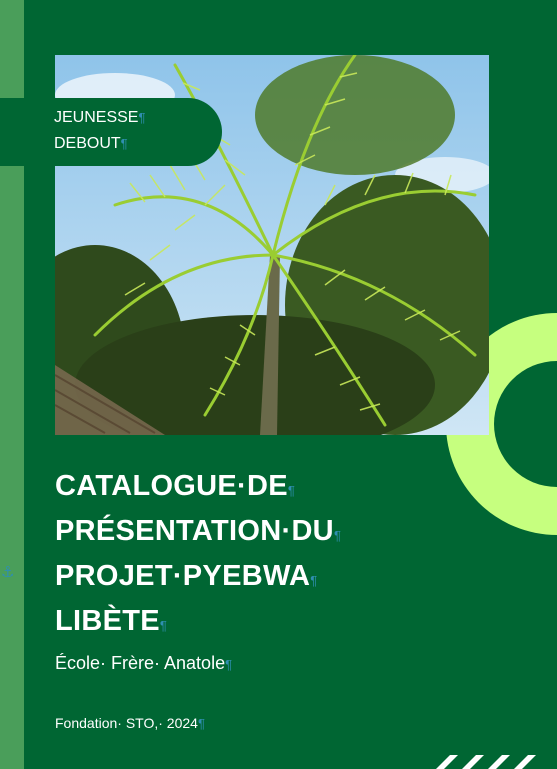 Image resolution: width=557 pixels, height=769 pixels. I want to click on school-subtitle: École· Frère· Anatole¶, so click(144, 663).